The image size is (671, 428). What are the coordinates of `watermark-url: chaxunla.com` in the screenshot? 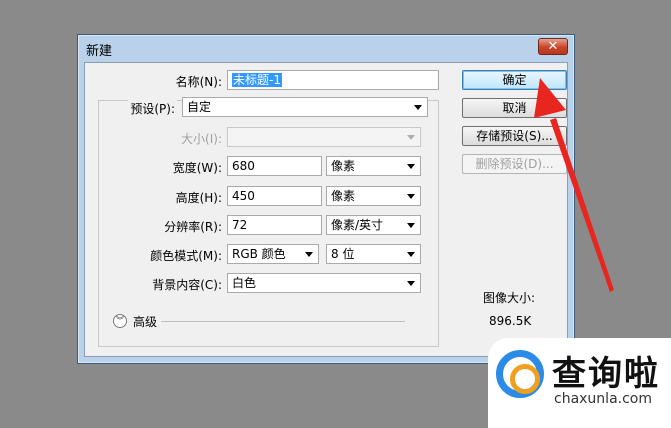 It's located at (603, 399).